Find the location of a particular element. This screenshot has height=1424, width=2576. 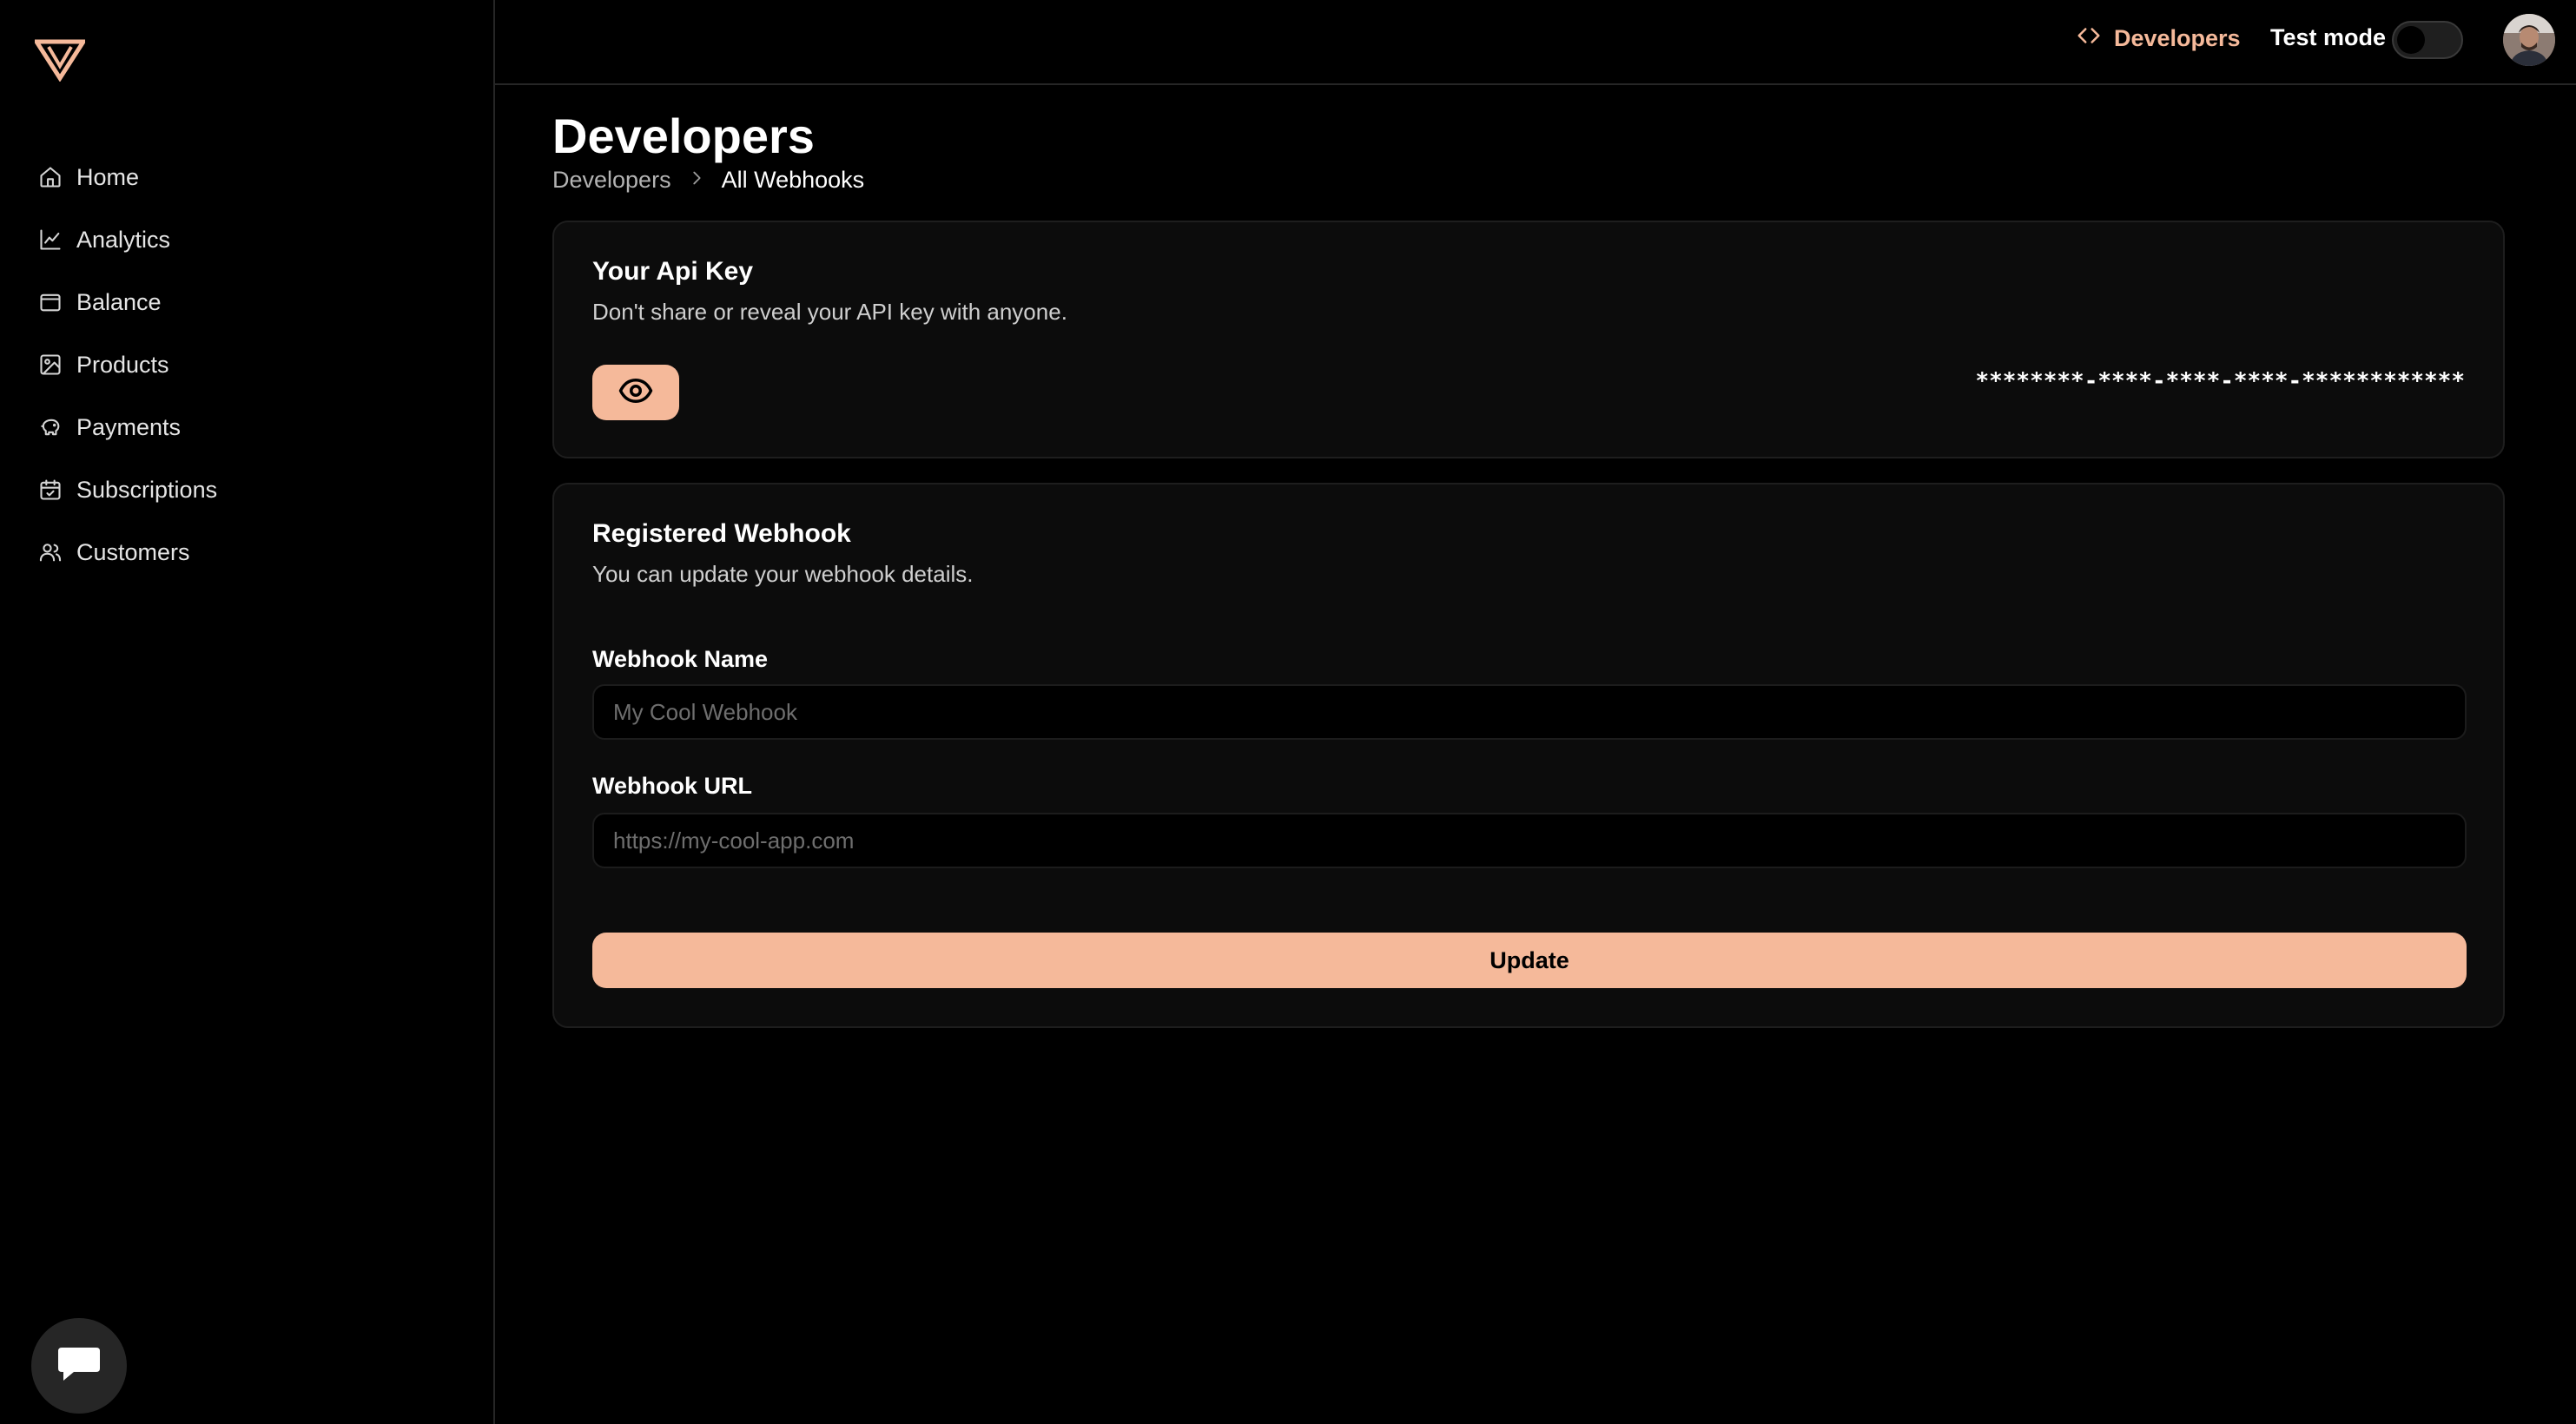

developers-link-label: Developers is located at coordinates (2177, 38).